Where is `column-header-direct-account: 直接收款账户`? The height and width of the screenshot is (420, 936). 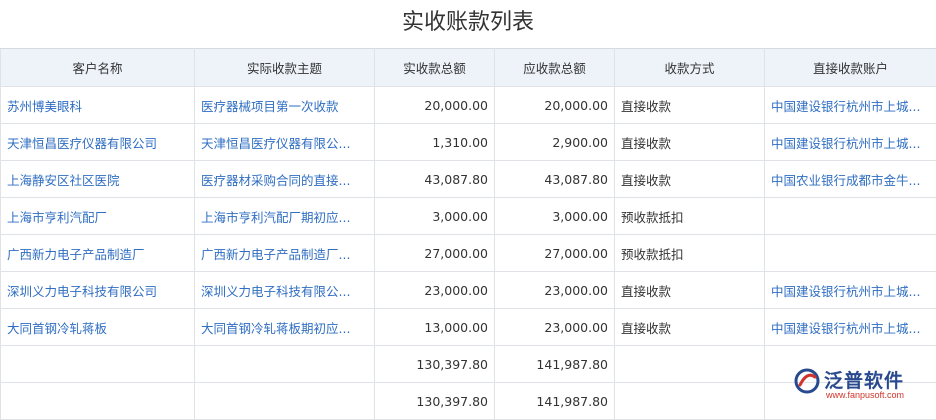 column-header-direct-account: 直接收款账户 is located at coordinates (850, 68).